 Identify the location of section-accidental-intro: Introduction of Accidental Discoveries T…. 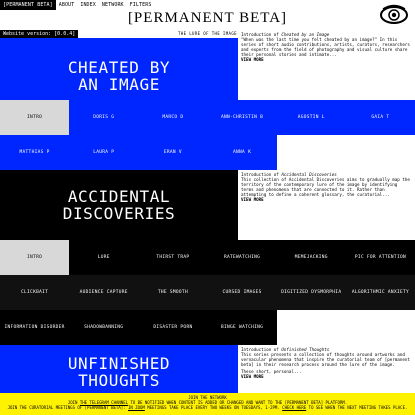
(326, 205).